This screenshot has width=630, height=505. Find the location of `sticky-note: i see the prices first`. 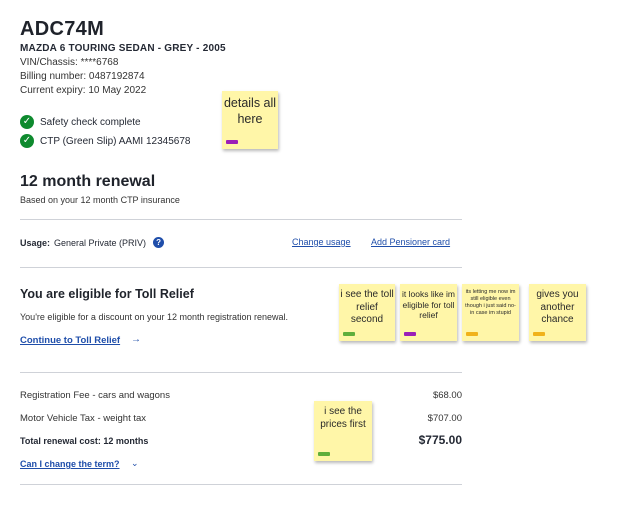

sticky-note: i see the prices first is located at coordinates (343, 431).